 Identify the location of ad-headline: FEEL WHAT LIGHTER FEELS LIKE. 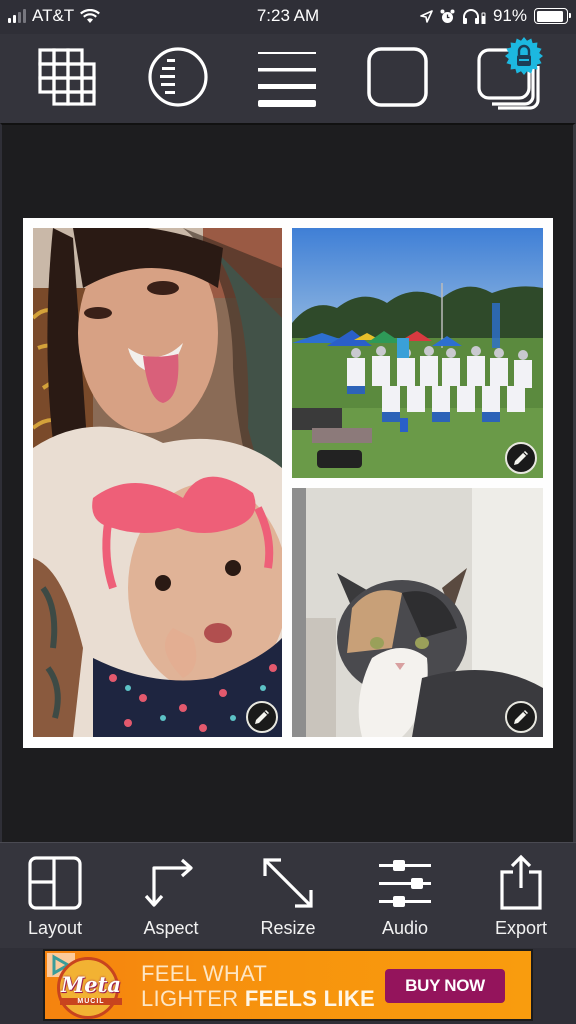
(258, 986).